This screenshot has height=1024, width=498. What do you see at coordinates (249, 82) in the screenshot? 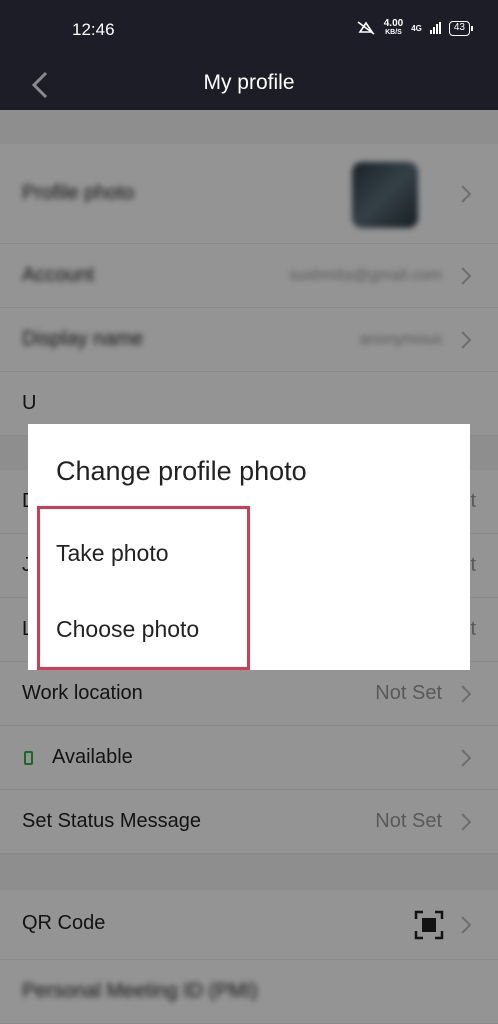
I see `page-title: My profile` at bounding box center [249, 82].